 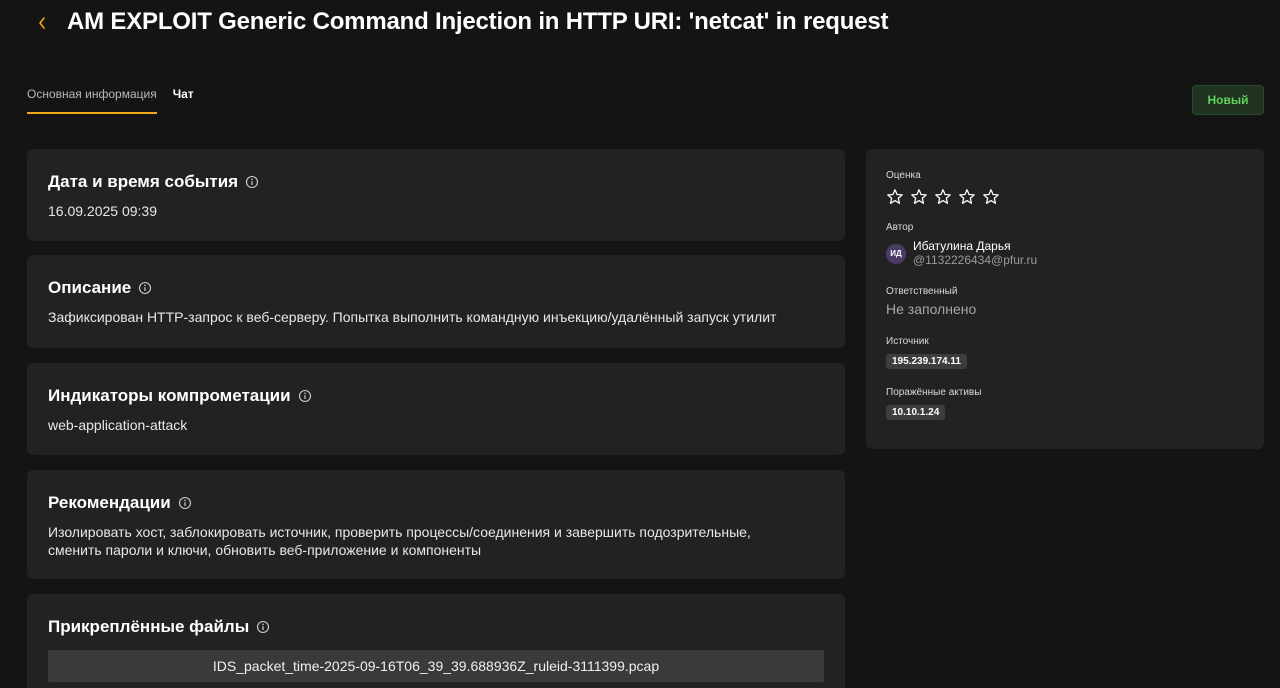 I want to click on card-title: Прикреплённые файлы, so click(x=149, y=626).